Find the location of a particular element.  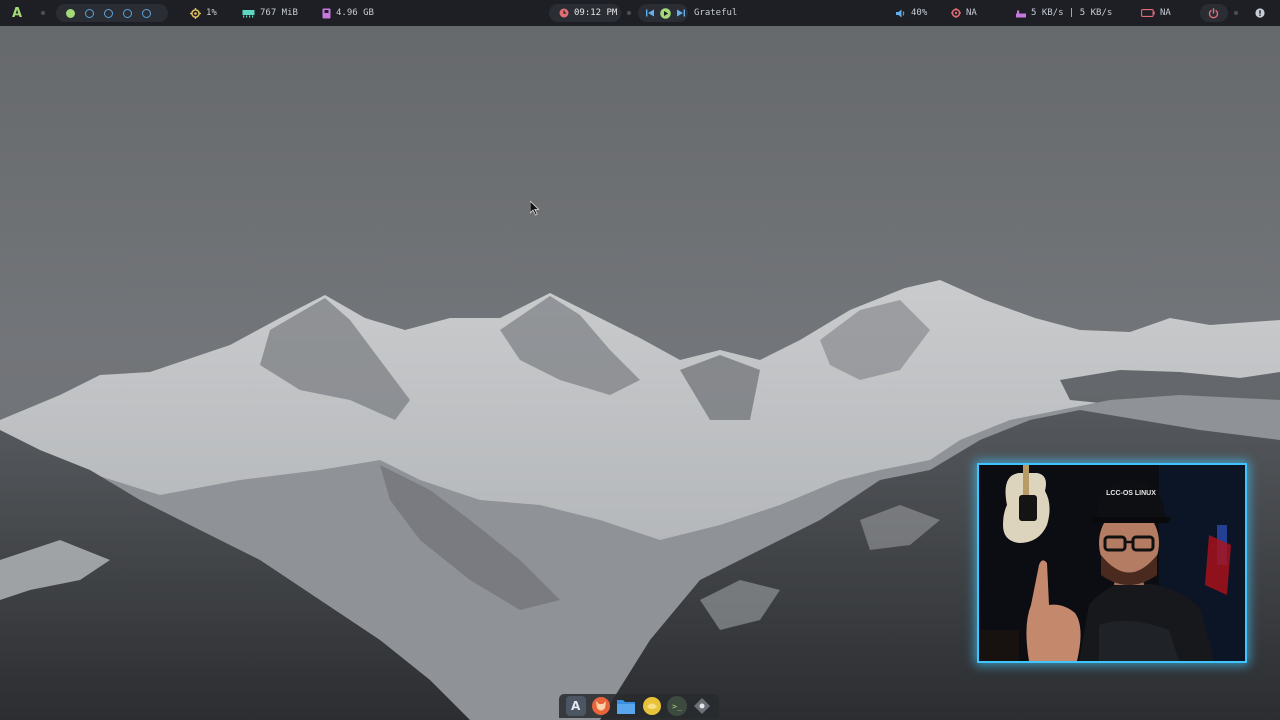

workspace-3-indicator is located at coordinates (108, 13).